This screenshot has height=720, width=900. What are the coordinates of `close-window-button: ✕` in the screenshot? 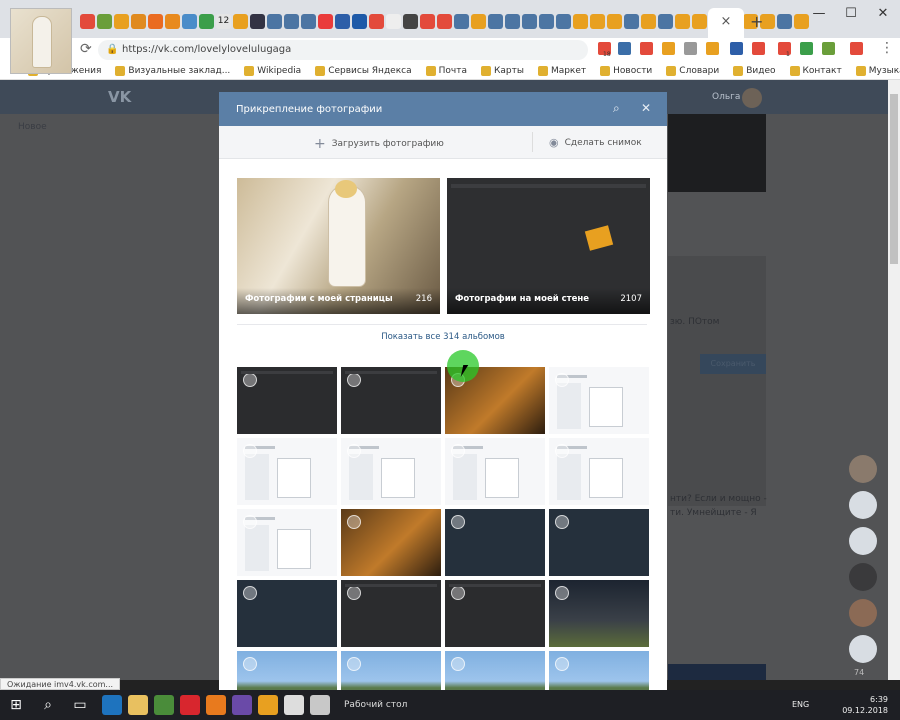 It's located at (883, 13).